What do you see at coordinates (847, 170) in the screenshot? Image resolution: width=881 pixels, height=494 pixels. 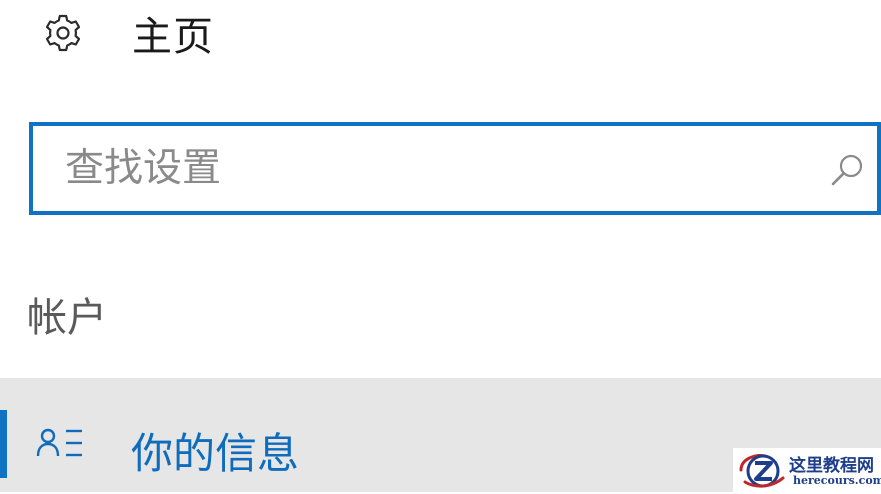 I see `search-icon` at bounding box center [847, 170].